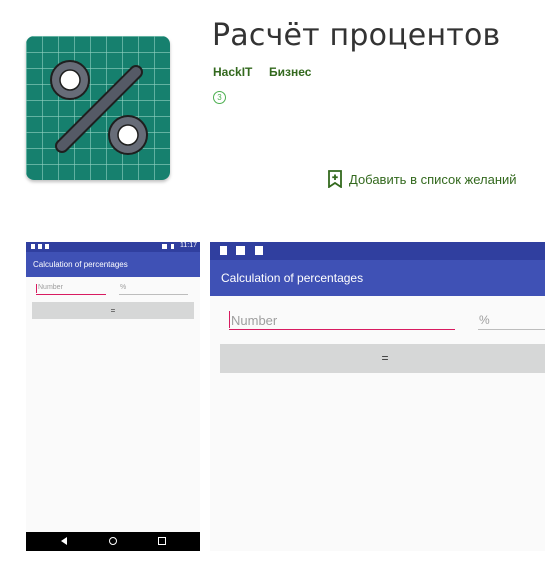 Image resolution: width=545 pixels, height=563 pixels. I want to click on status-time: 11:17, so click(188, 245).